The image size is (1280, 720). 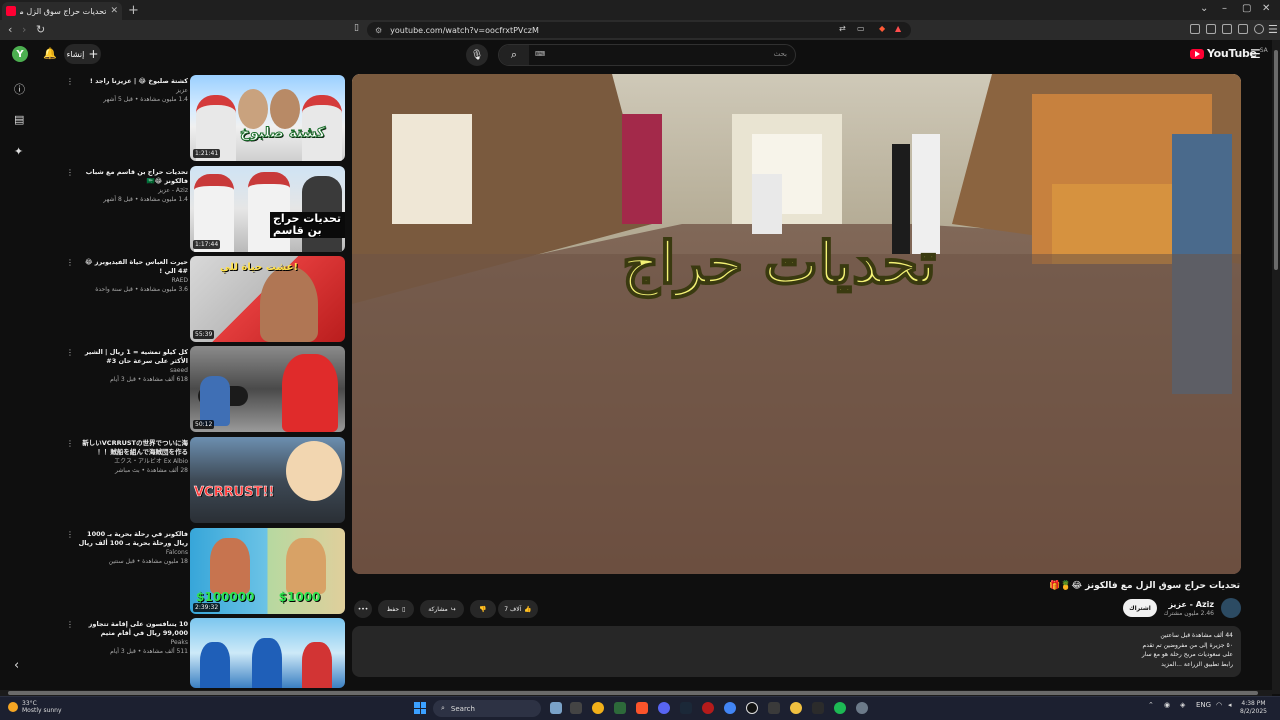 I want to click on bookmark-icon: ▯, so click(x=356, y=28).